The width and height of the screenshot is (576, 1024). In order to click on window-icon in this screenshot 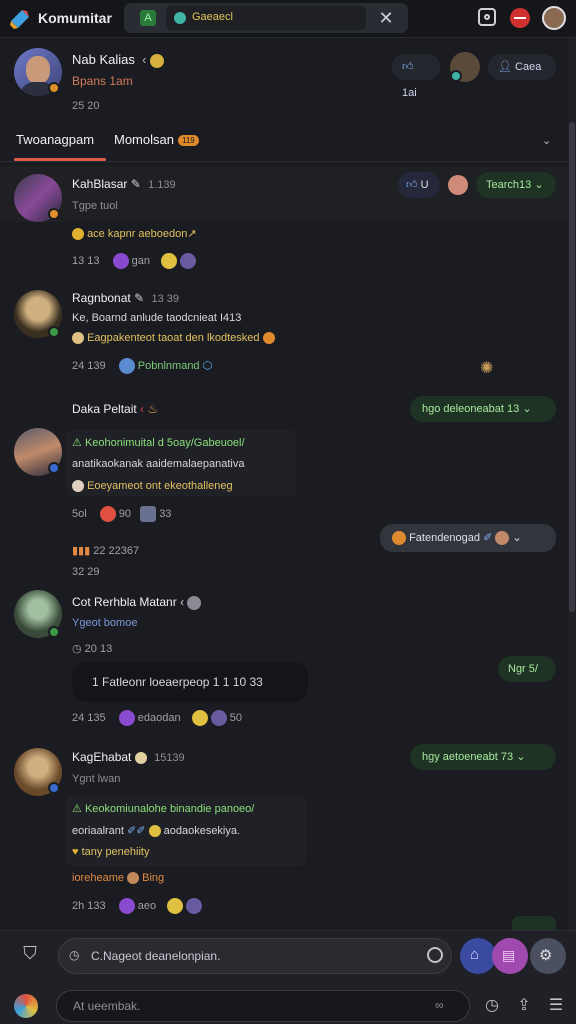, I will do `click(487, 17)`.